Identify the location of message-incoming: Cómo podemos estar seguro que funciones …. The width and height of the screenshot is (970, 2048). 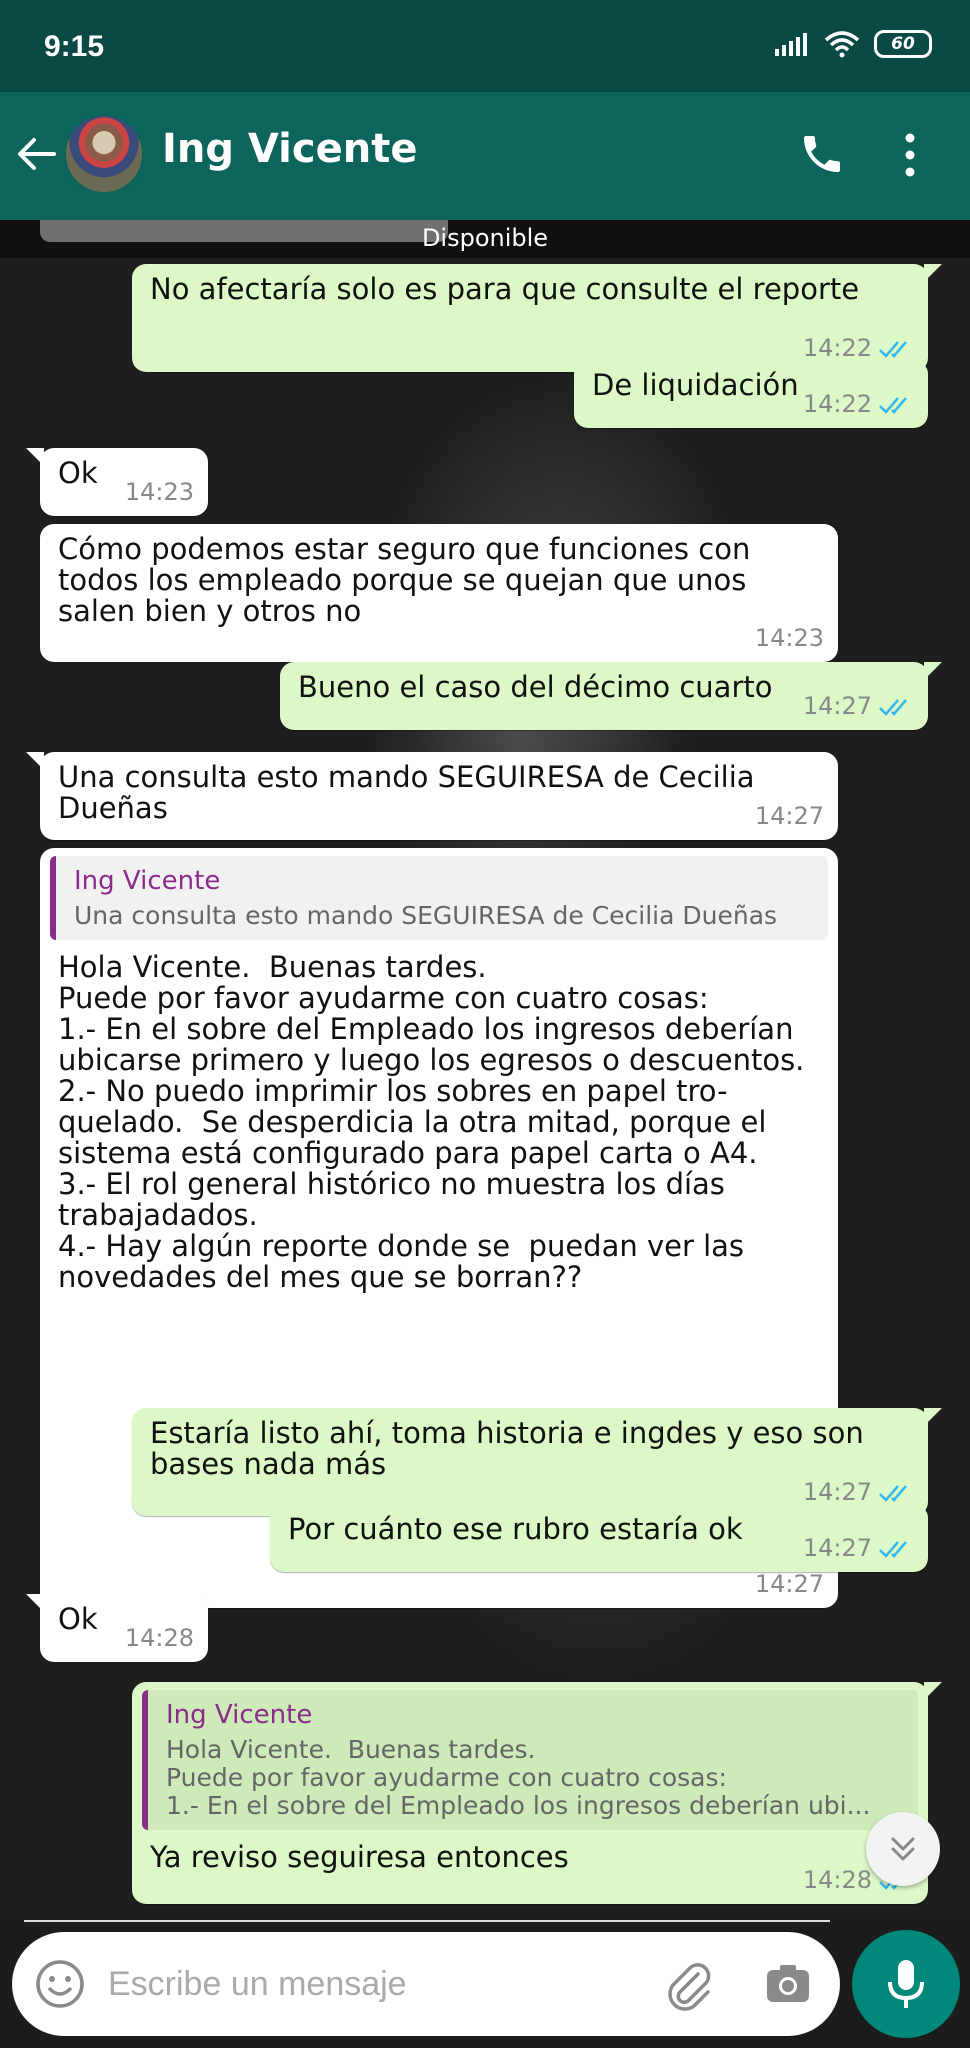
(439, 593).